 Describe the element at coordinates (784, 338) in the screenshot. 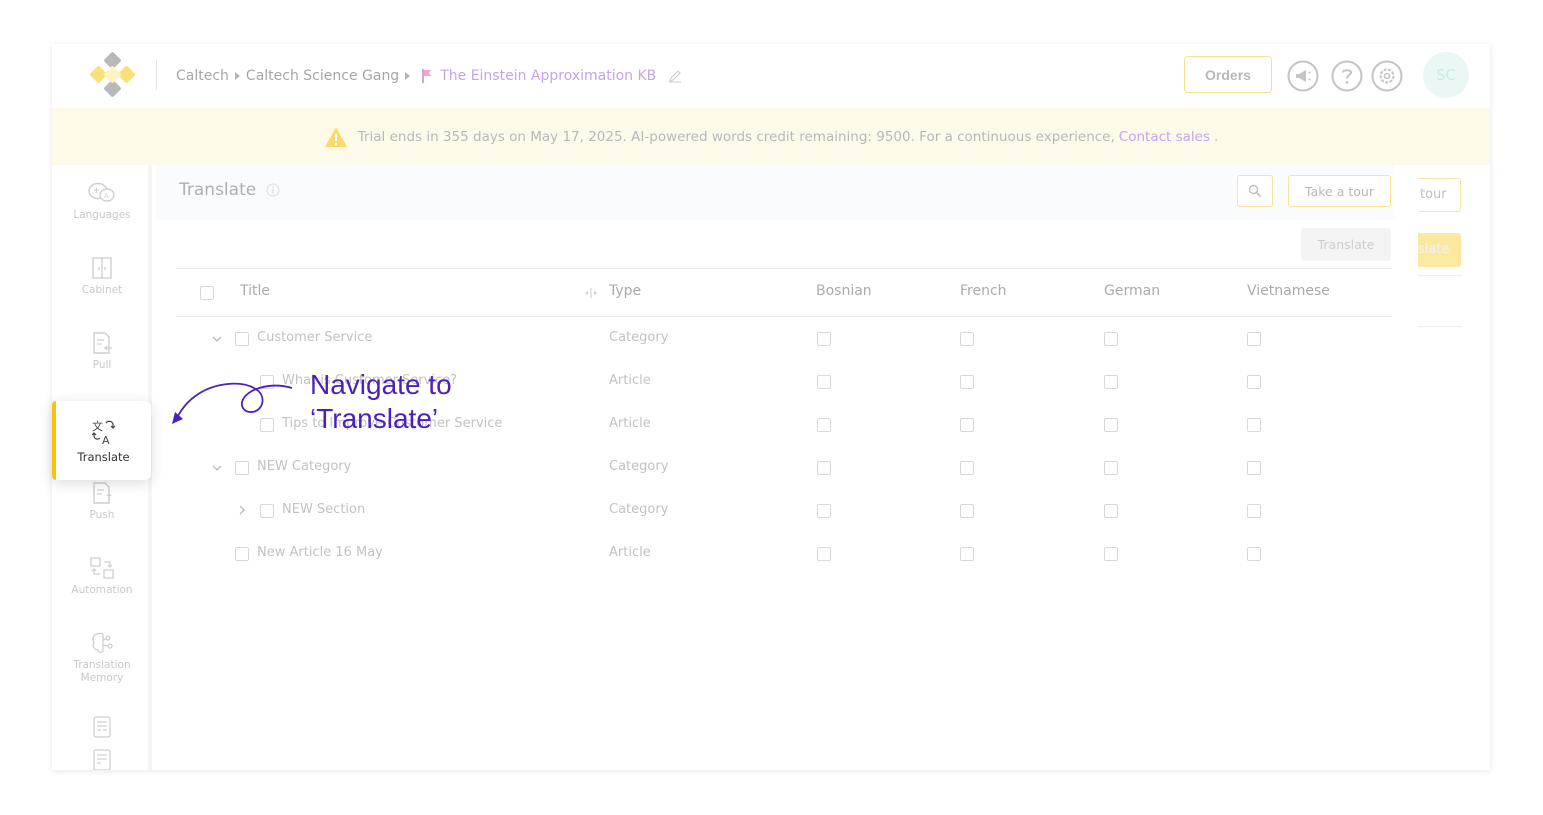

I see `table-row: Customer Service Category` at that location.